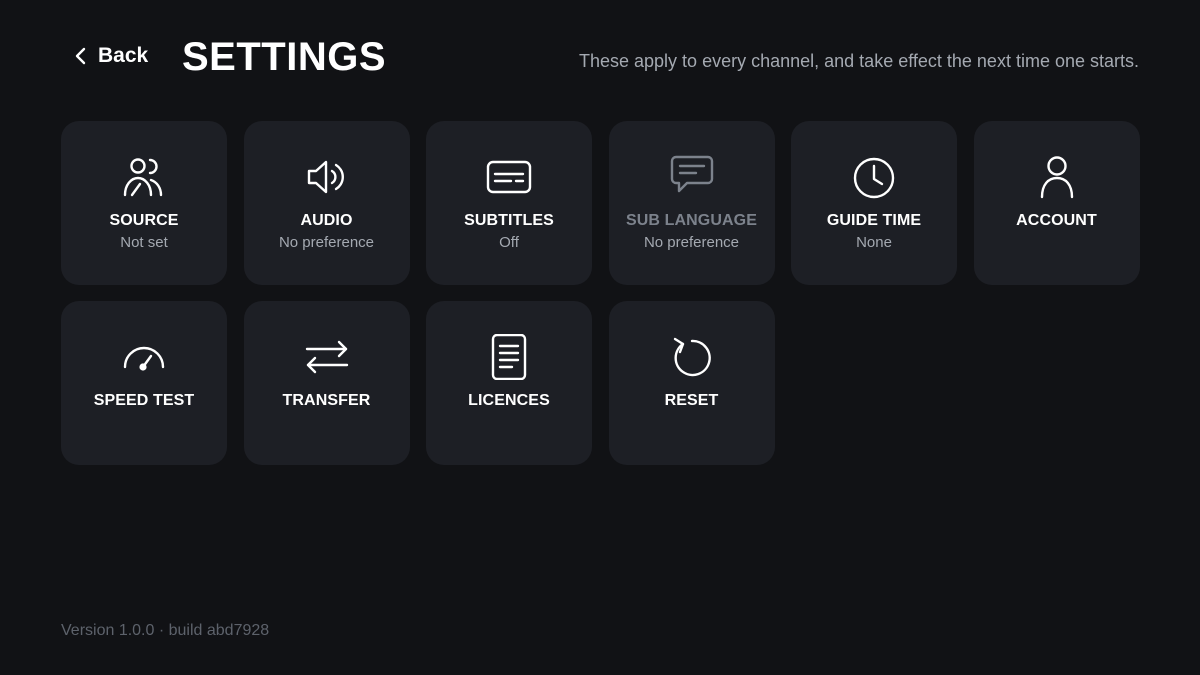 This screenshot has height=675, width=1200. Describe the element at coordinates (81, 56) in the screenshot. I see `chevron-left-icon` at that location.